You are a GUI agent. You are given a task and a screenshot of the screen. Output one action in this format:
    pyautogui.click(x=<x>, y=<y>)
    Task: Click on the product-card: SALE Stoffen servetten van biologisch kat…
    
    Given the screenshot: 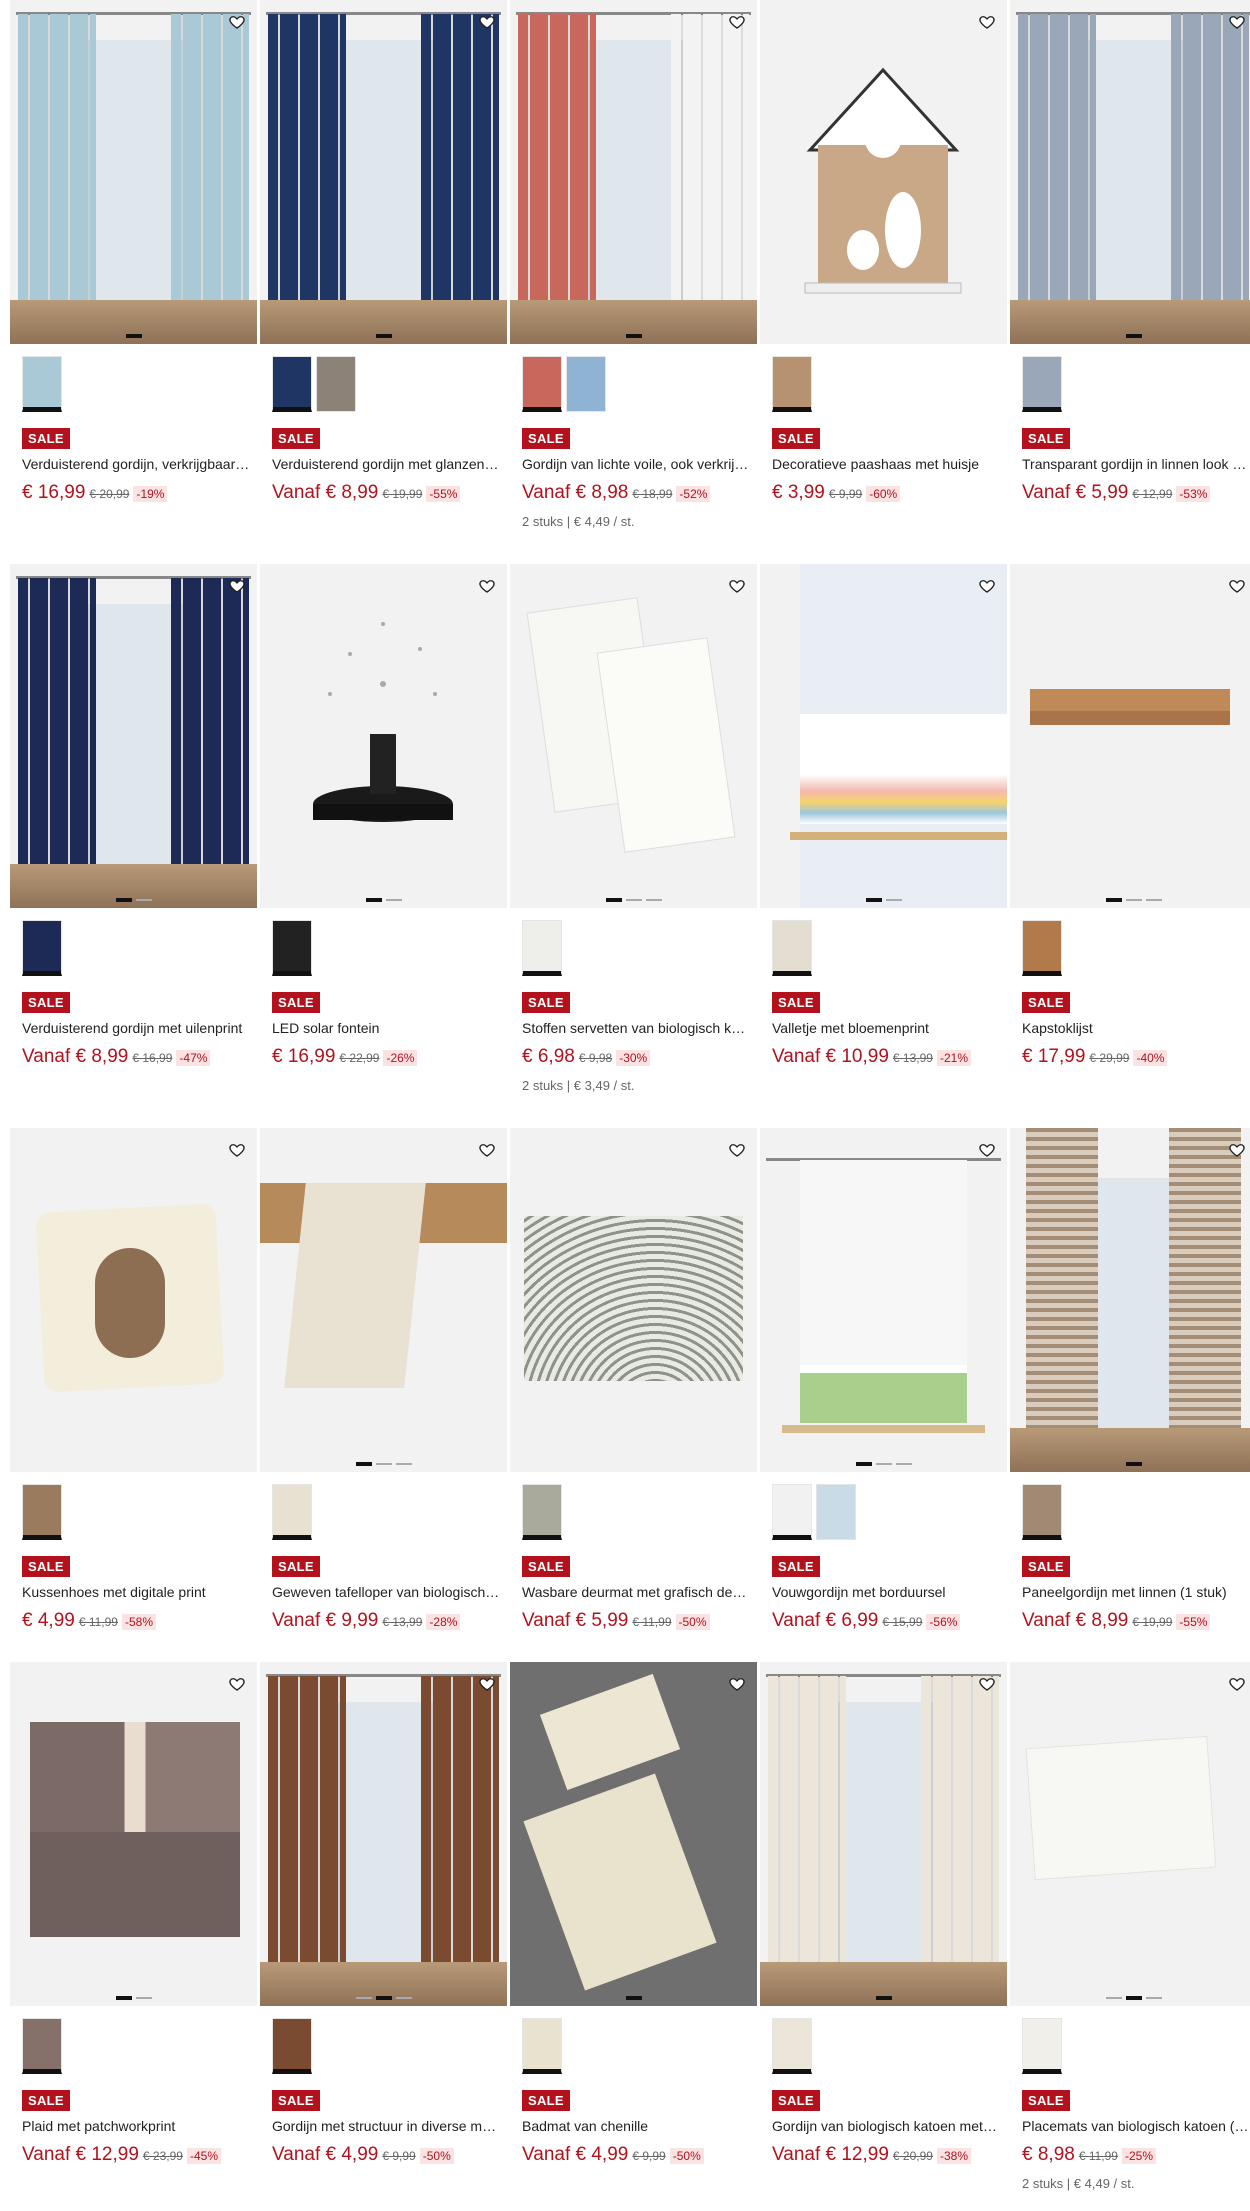 What is the action you would take?
    pyautogui.click(x=633, y=828)
    